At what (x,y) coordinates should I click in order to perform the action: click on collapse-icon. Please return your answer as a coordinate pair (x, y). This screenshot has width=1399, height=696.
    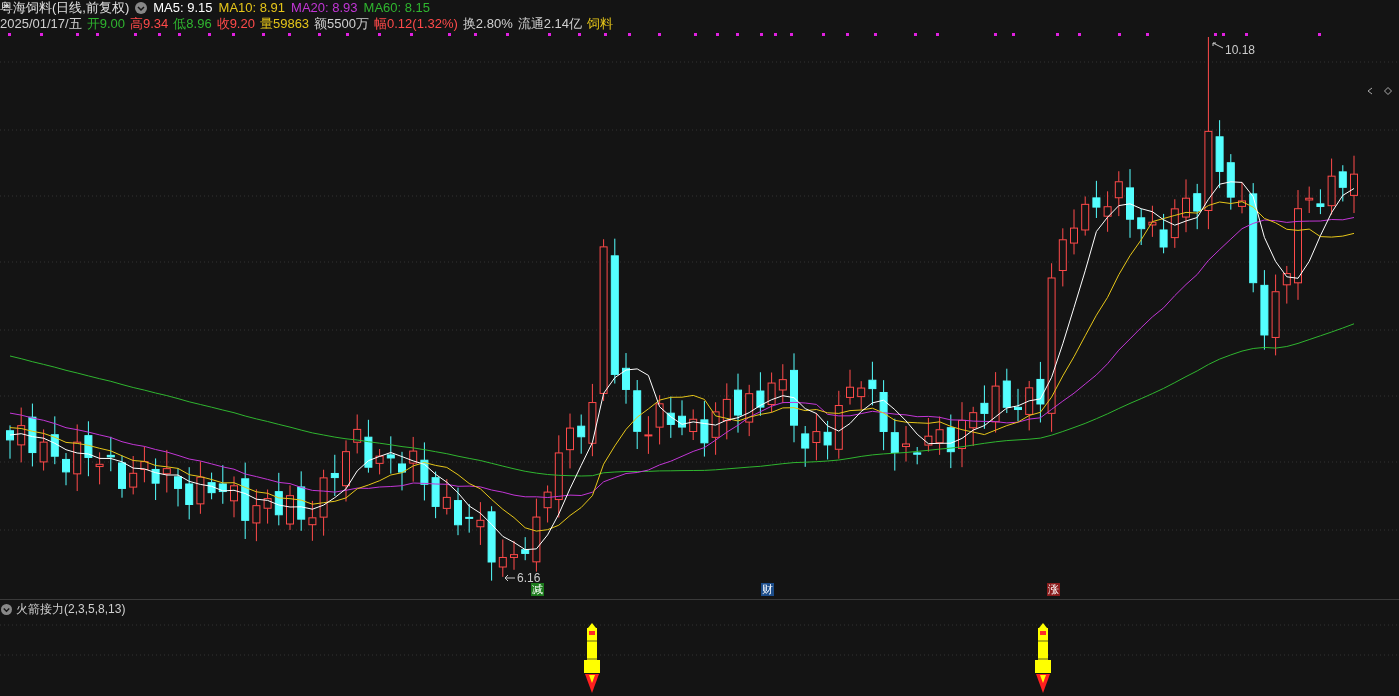
    Looking at the image, I should click on (6, 609).